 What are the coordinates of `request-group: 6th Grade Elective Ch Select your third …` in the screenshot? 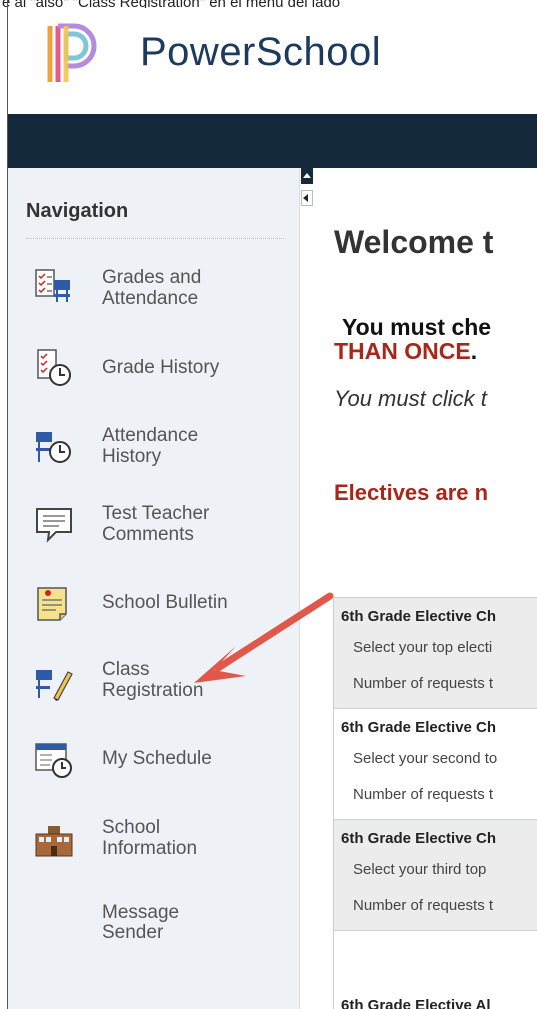 It's located at (435, 875).